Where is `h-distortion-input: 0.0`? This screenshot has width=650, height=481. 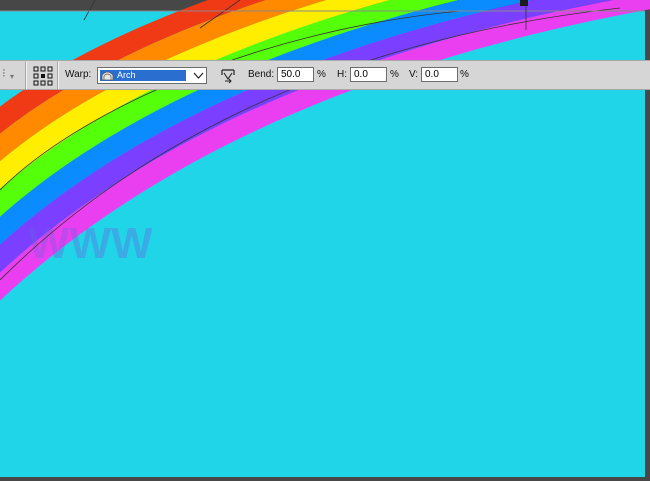
h-distortion-input: 0.0 is located at coordinates (368, 74).